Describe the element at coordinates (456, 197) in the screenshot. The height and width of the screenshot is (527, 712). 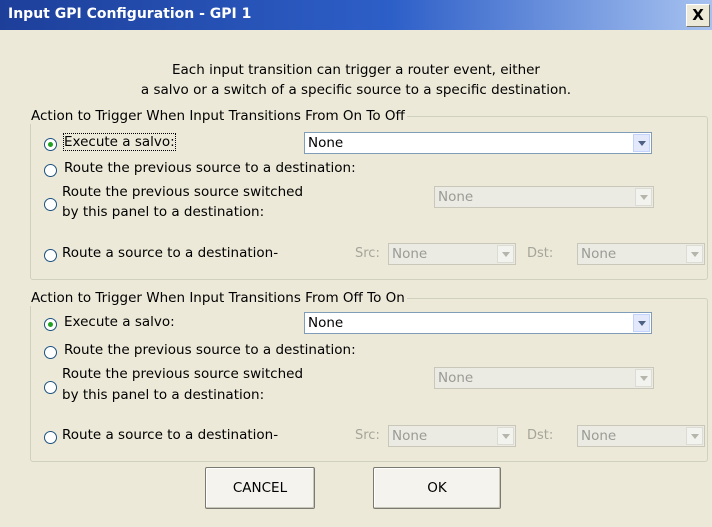
I see `on-to-off-panel-switched-value: None` at that location.